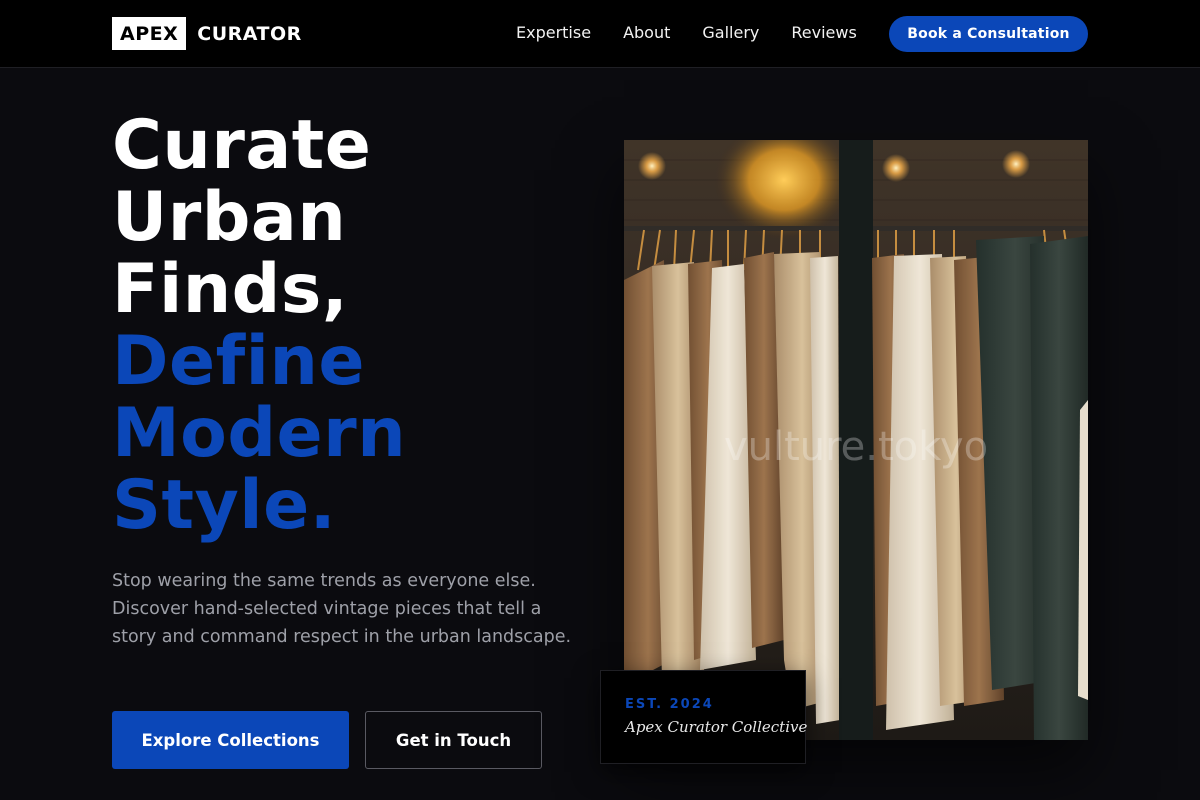 Image resolution: width=1200 pixels, height=800 pixels. Describe the element at coordinates (823, 32) in the screenshot. I see `nav-link-reviews: Reviews` at that location.